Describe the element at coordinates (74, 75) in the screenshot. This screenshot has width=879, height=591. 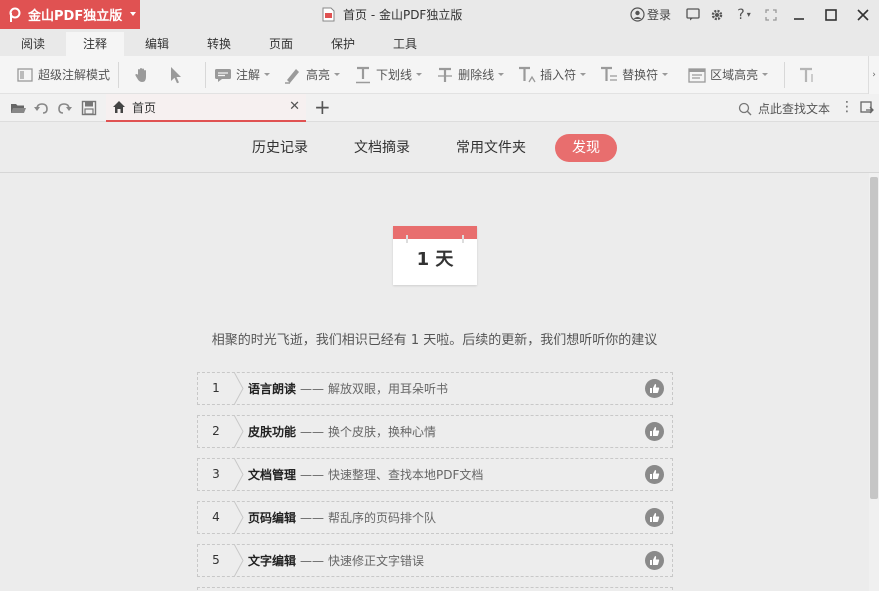
I see `super-annotation-label: 超级注解模式` at that location.